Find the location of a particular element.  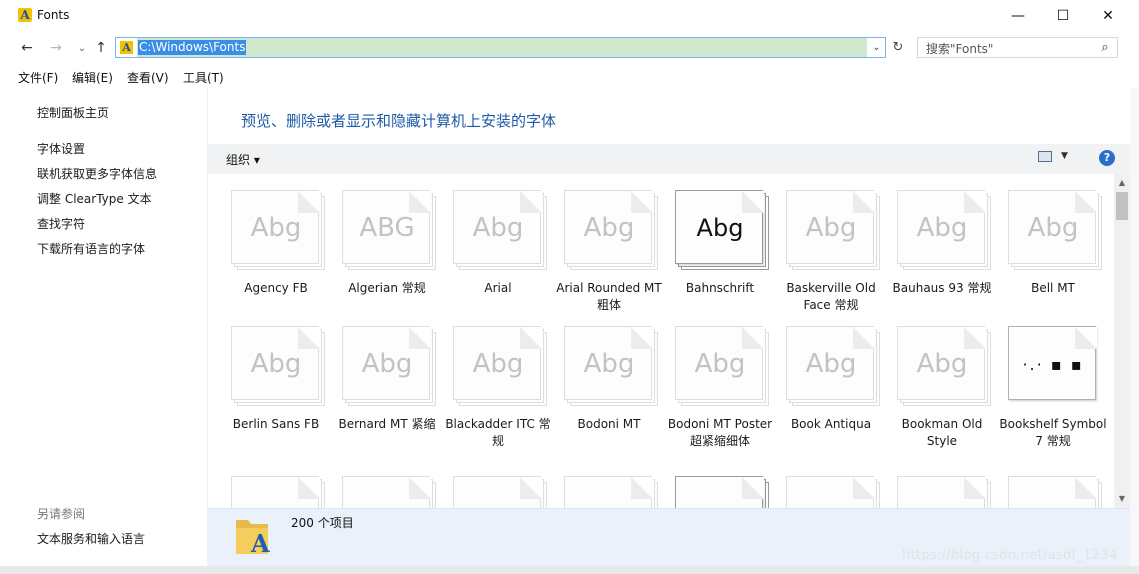

font-settings-link: 字体设置 is located at coordinates (61, 148).